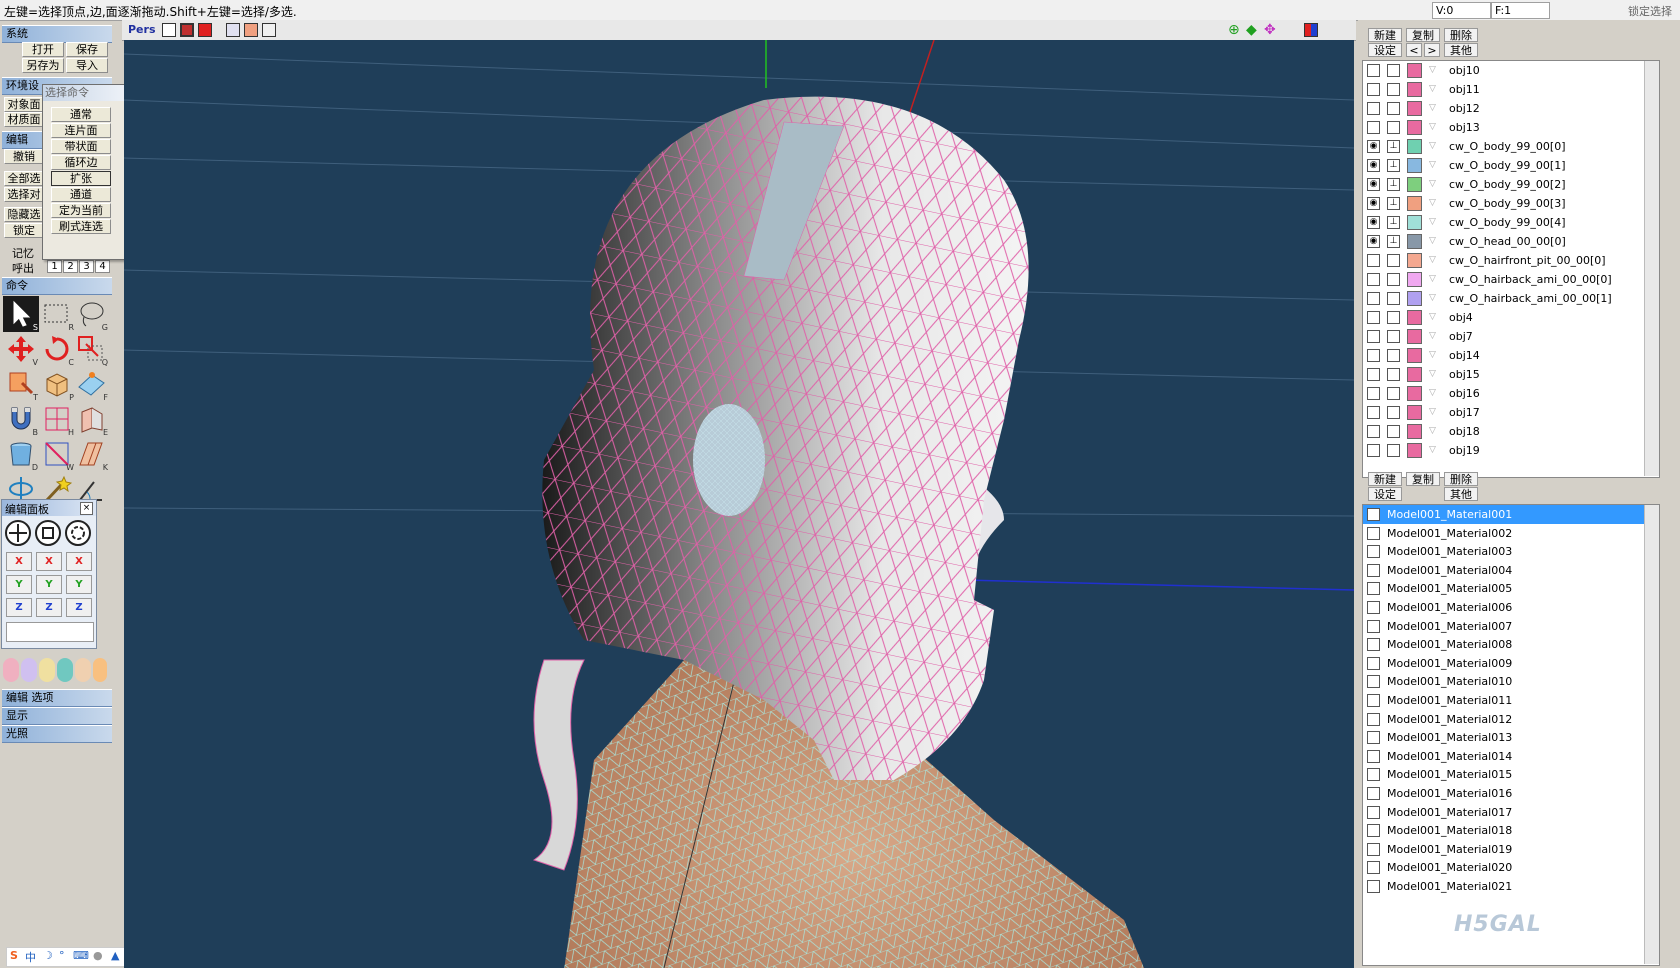 This screenshot has width=1680, height=968. I want to click on object-row: ◉ ⊥ ▽ cw_O_head_00_00[0], so click(1511, 241).